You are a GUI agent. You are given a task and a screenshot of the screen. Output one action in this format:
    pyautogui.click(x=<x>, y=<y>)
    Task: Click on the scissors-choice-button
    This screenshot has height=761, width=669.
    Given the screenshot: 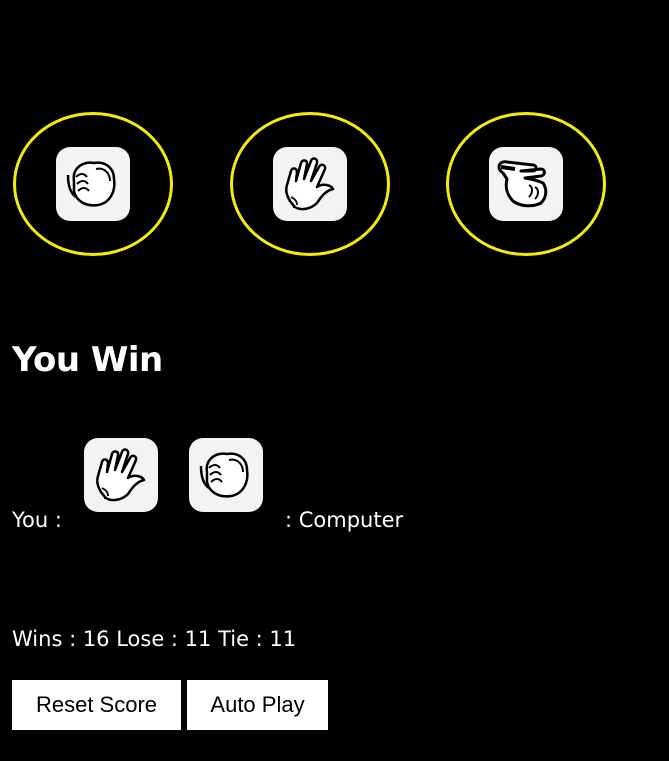 What is the action you would take?
    pyautogui.click(x=526, y=184)
    